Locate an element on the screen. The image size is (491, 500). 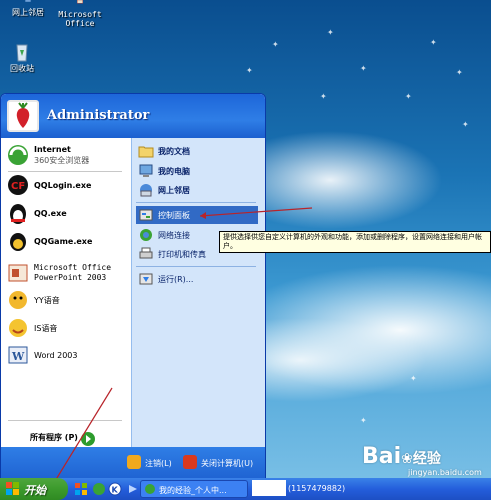
windows-flag-icon is located at coordinates (12, 488).